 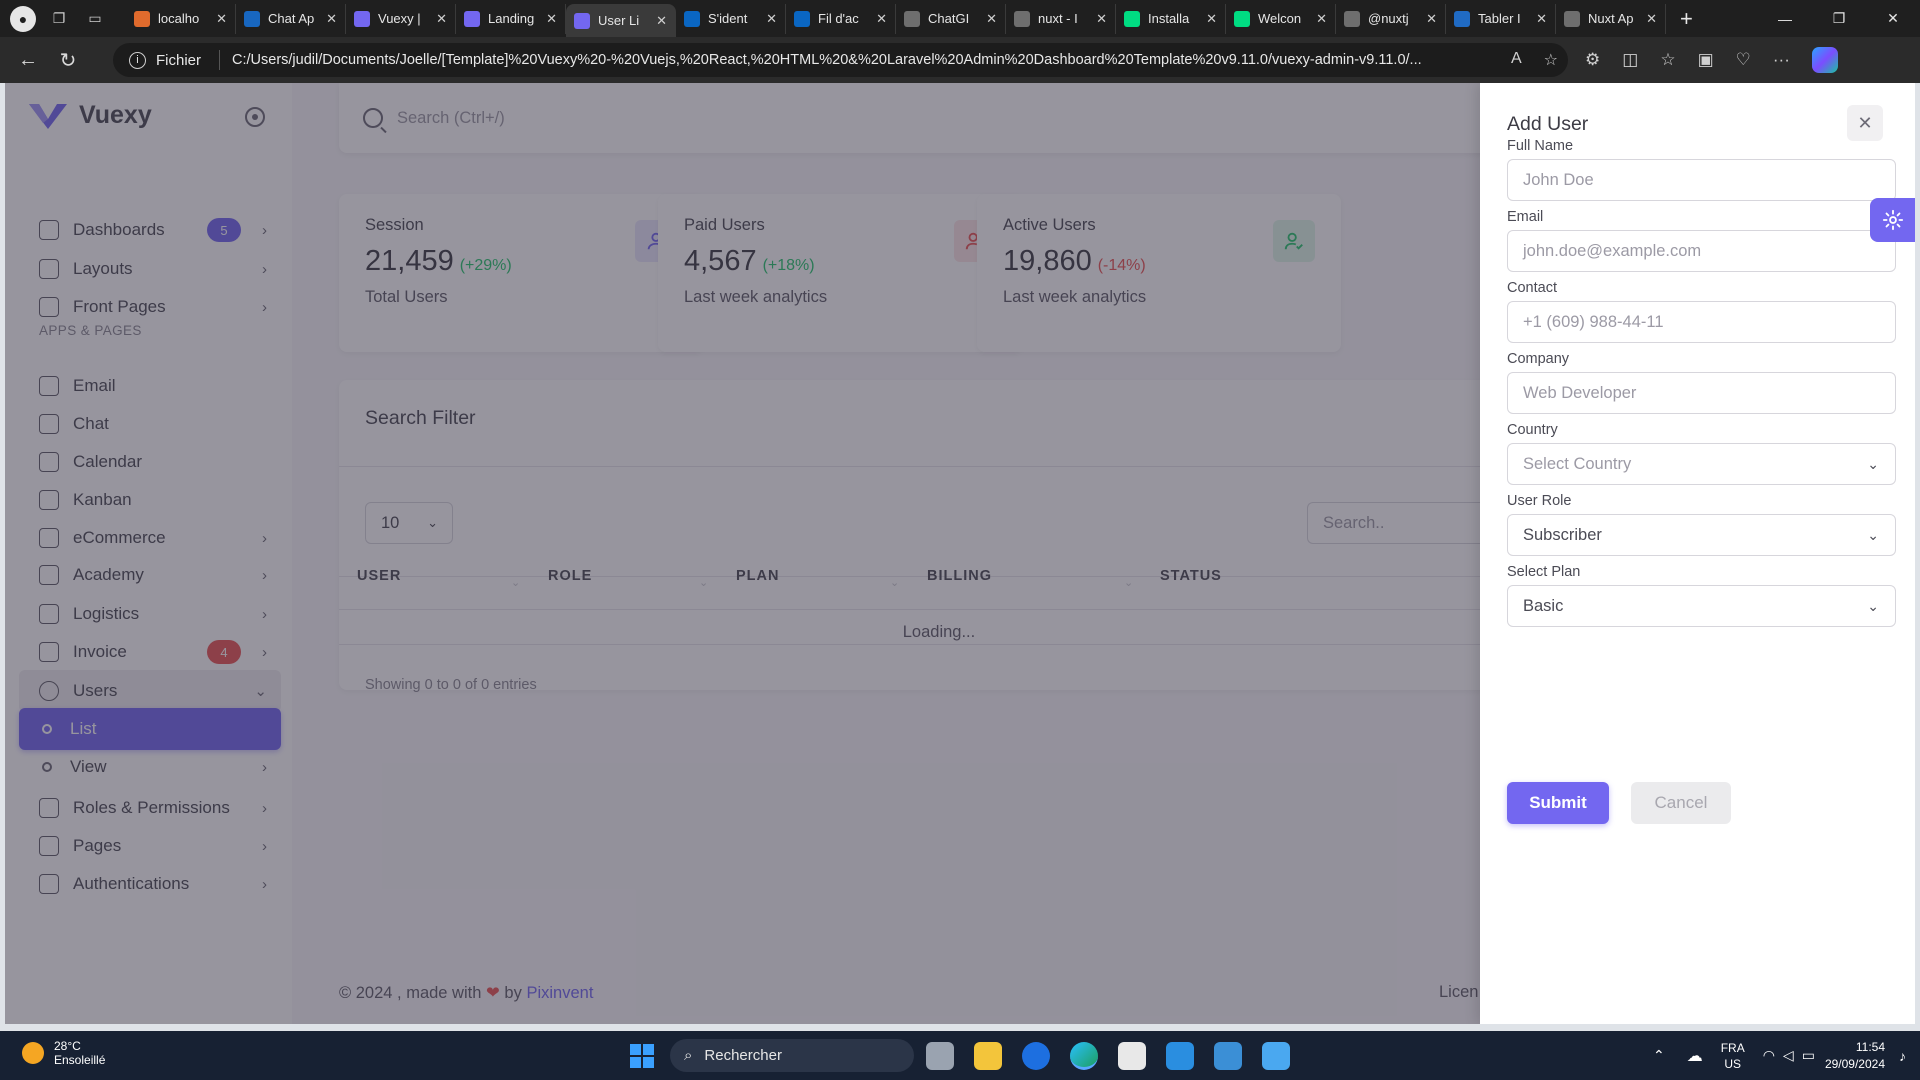 I want to click on onedrive-icon: ☁, so click(x=1695, y=1056).